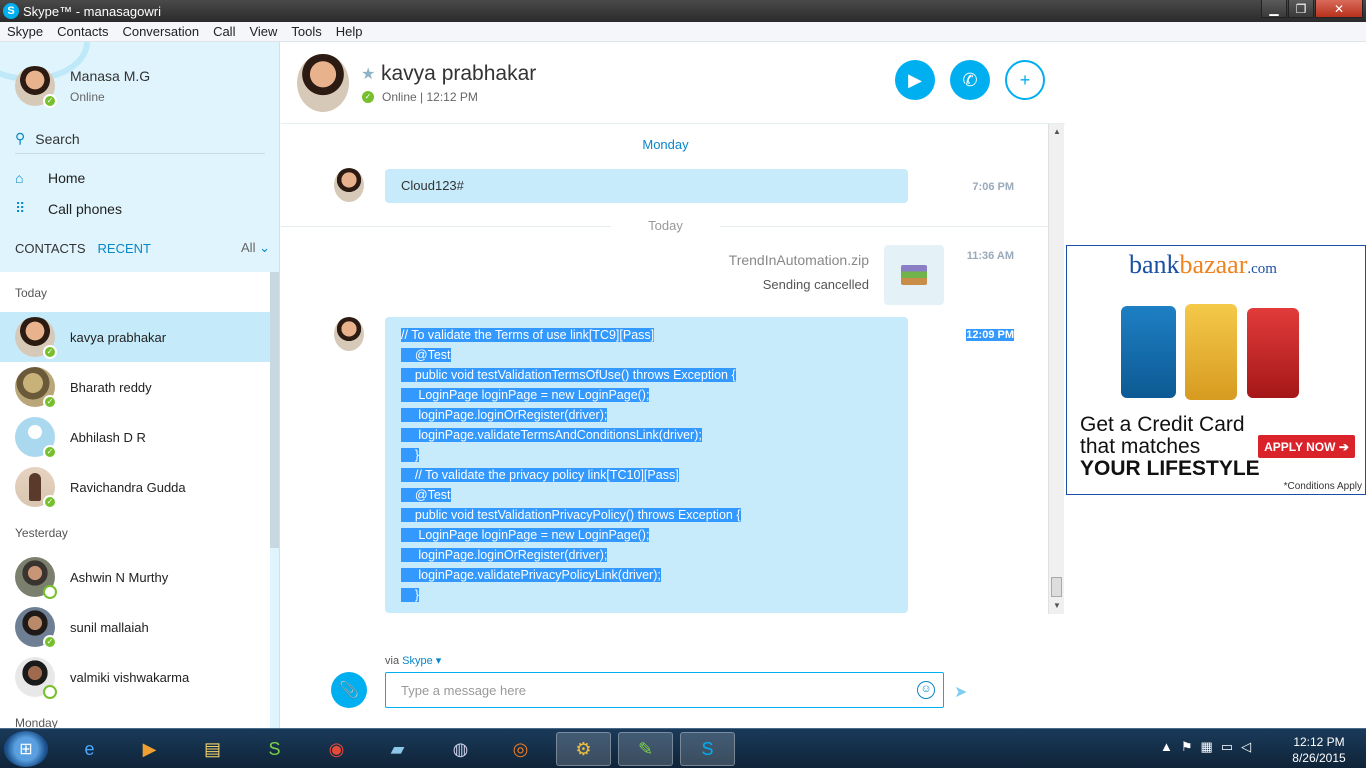  What do you see at coordinates (646, 495) in the screenshot?
I see `code-line: @Test` at bounding box center [646, 495].